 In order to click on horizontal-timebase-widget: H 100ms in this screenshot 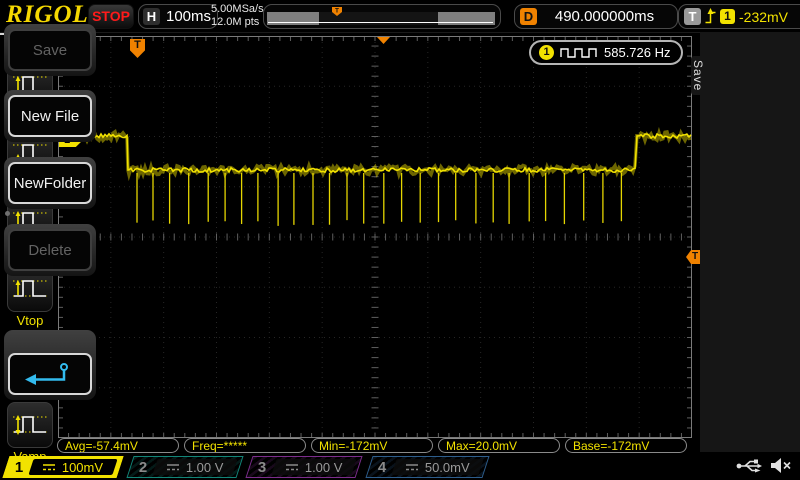, I will do `click(178, 16)`.